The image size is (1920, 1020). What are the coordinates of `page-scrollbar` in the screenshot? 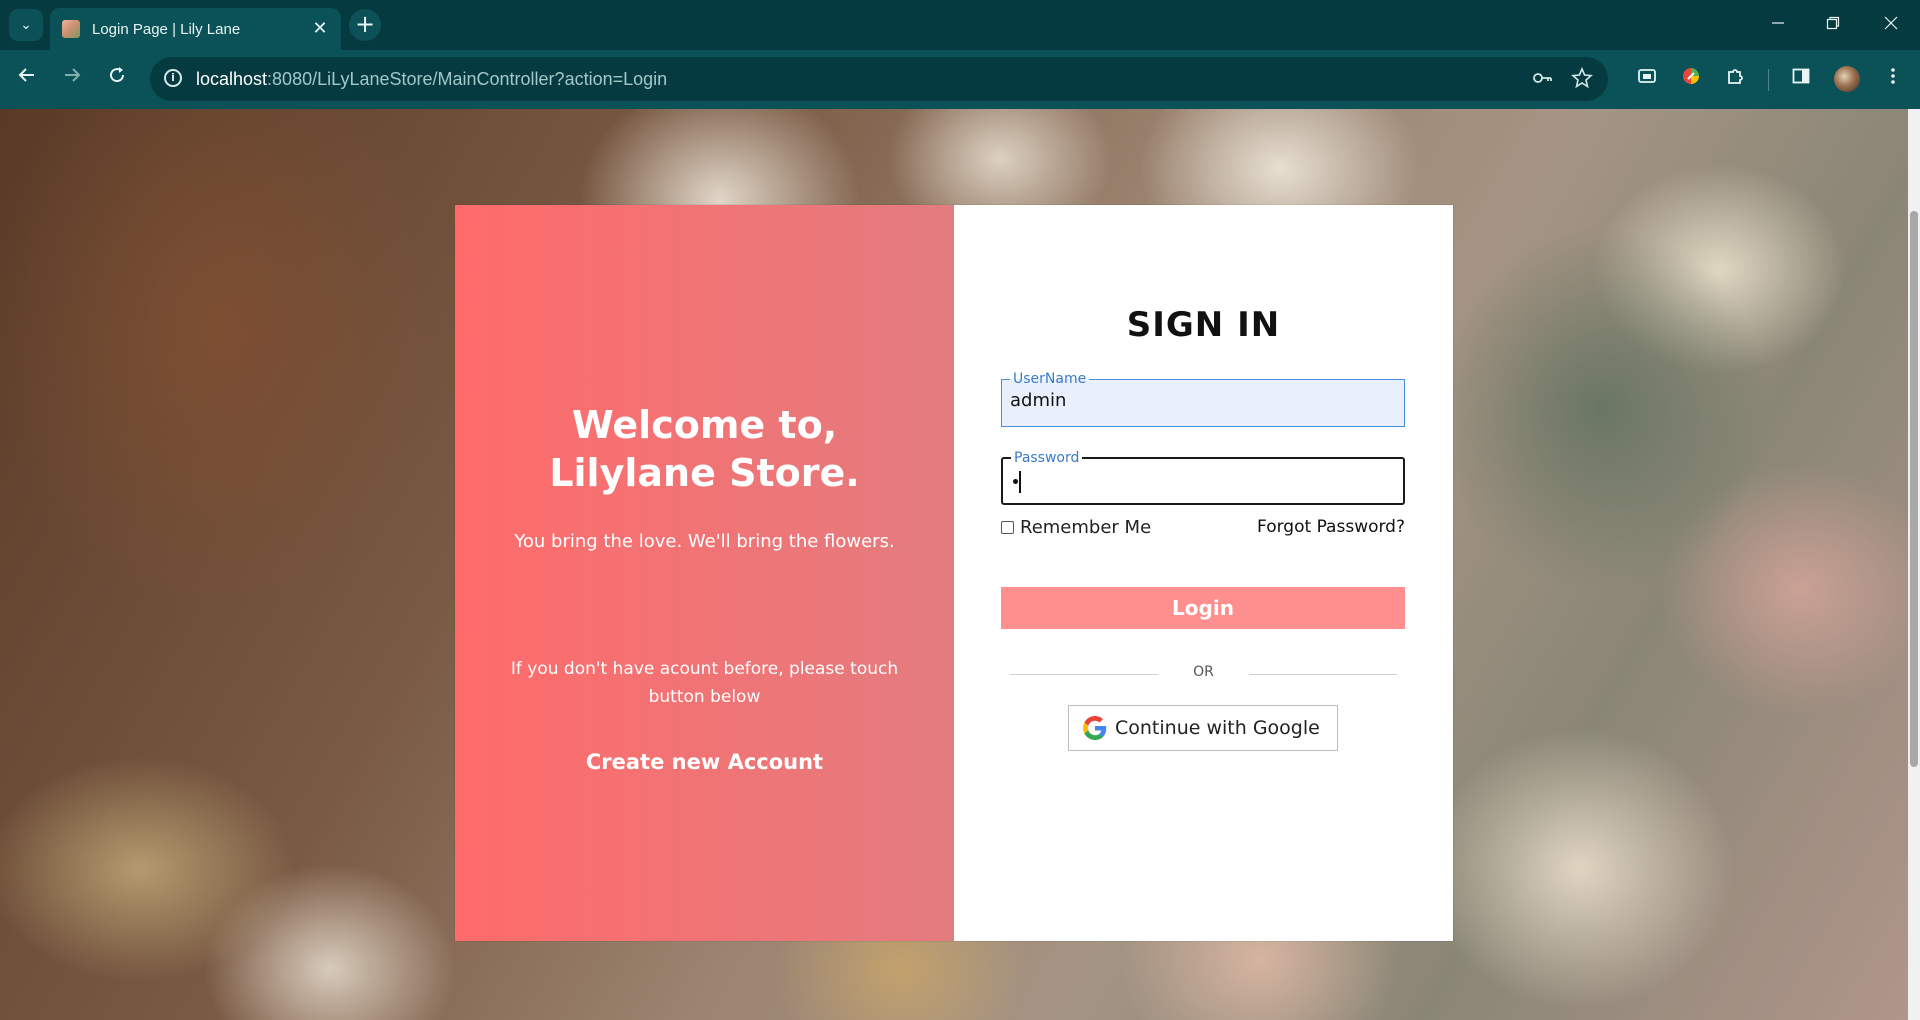 It's located at (1914, 564).